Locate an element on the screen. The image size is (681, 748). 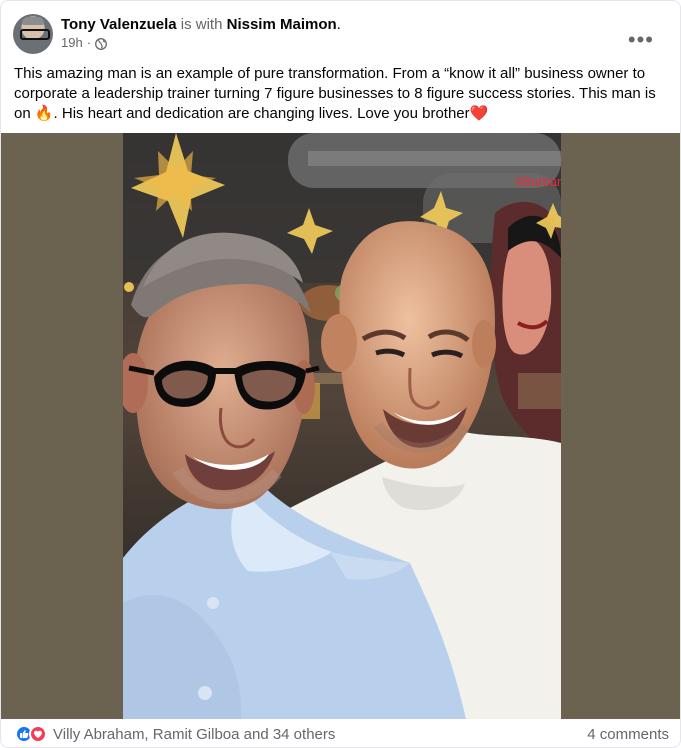
fire-emoji: 🔥 is located at coordinates (44, 113).